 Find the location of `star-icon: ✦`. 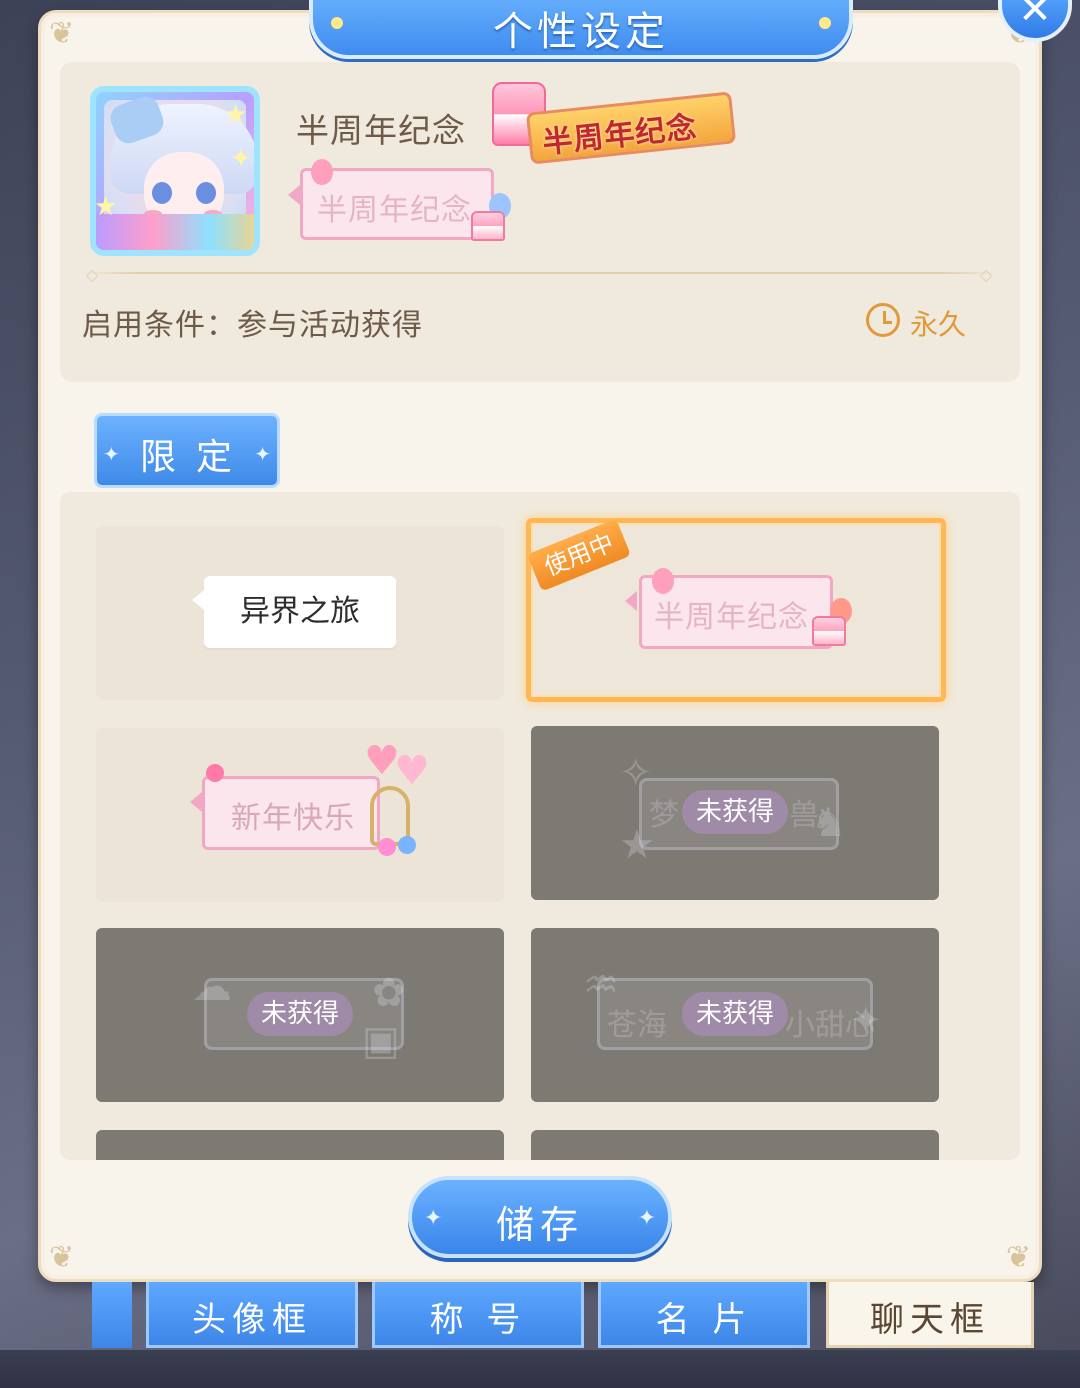

star-icon: ✦ is located at coordinates (241, 159).